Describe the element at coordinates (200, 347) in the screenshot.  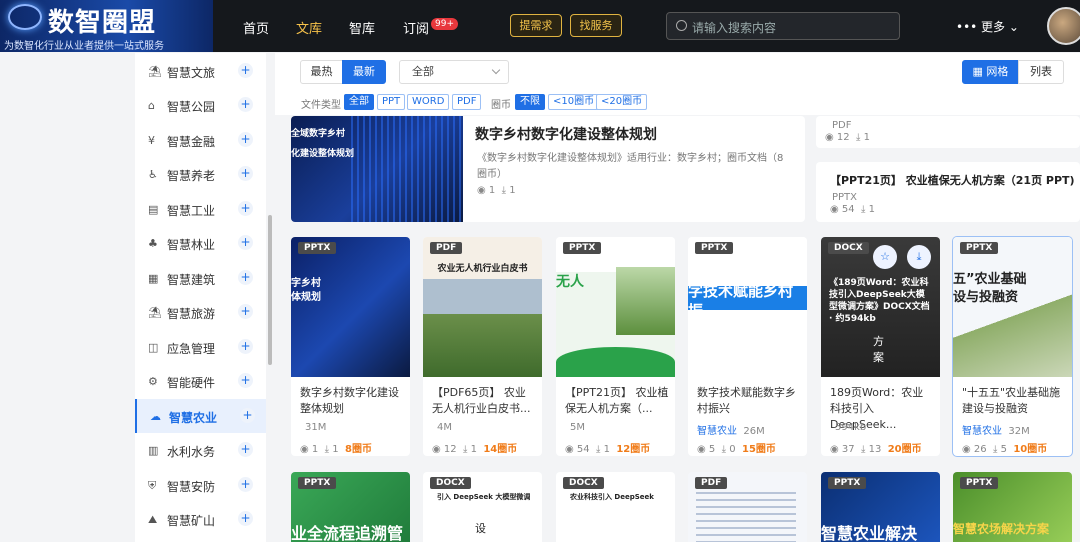
I see `sidebar-item: ◫ 应急管理 +` at that location.